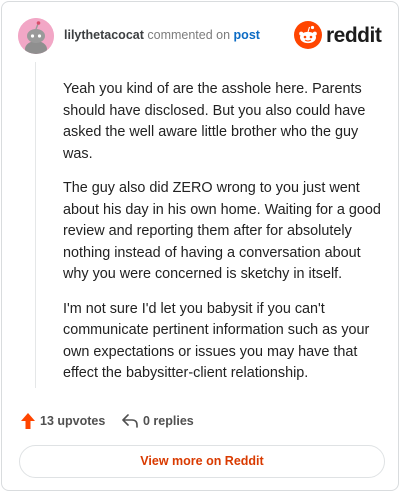 The image size is (400, 492). I want to click on reddit-wordmark: reddit, so click(354, 35).